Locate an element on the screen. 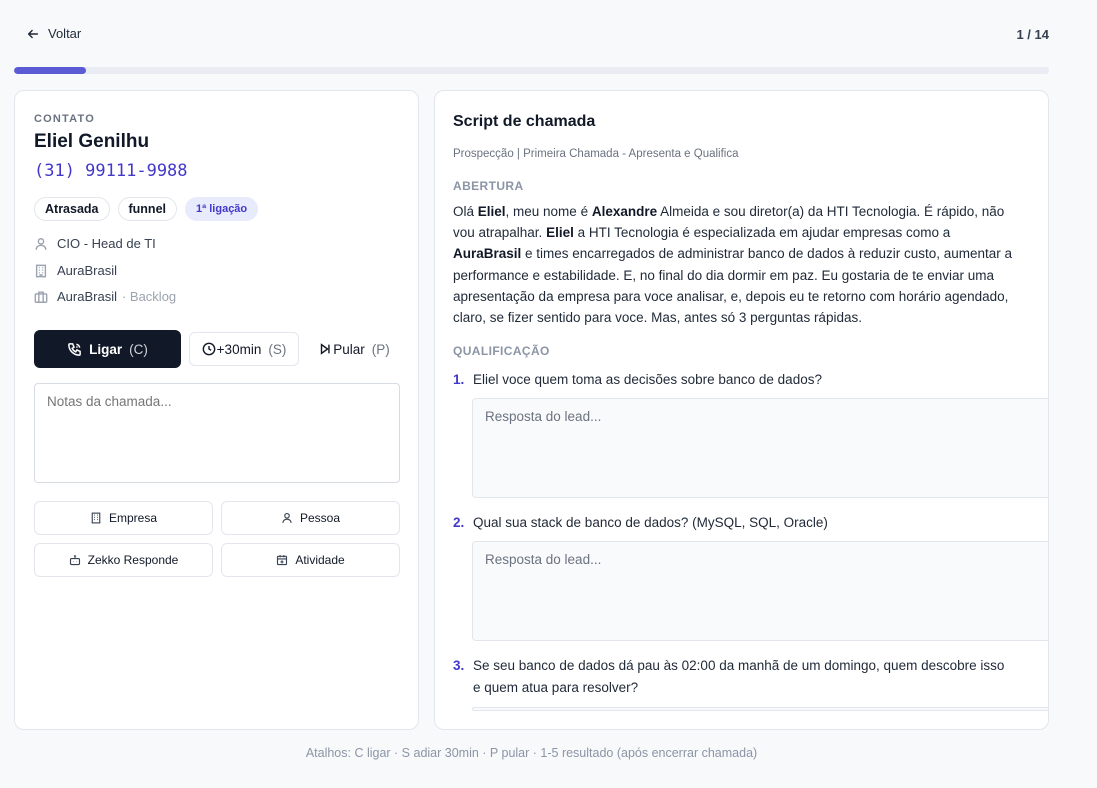  company-button-label: Empresa is located at coordinates (133, 518).